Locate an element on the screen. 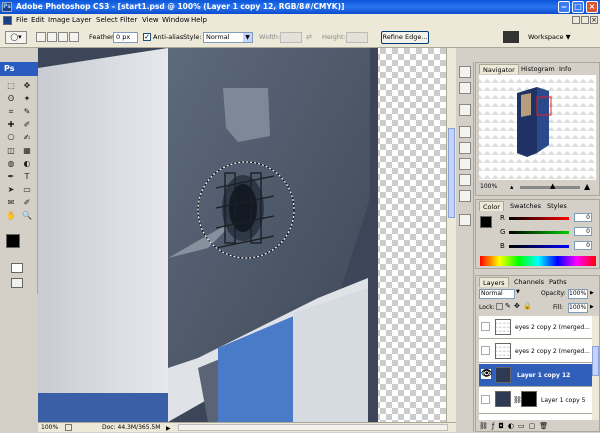  layers-scroll-thumb is located at coordinates (595, 361).